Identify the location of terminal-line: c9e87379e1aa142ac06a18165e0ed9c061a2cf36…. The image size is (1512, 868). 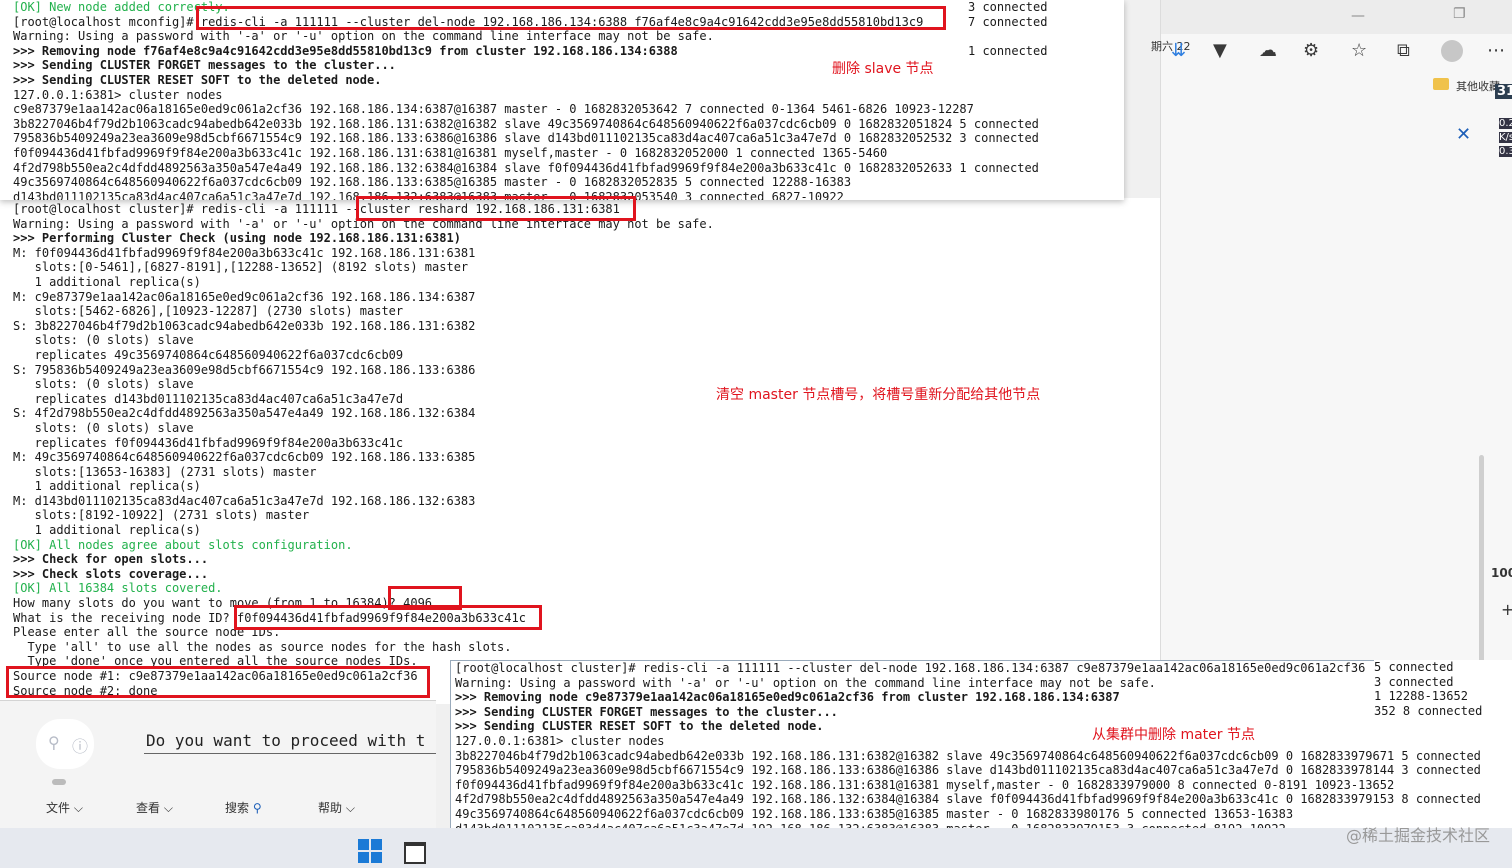
(493, 109).